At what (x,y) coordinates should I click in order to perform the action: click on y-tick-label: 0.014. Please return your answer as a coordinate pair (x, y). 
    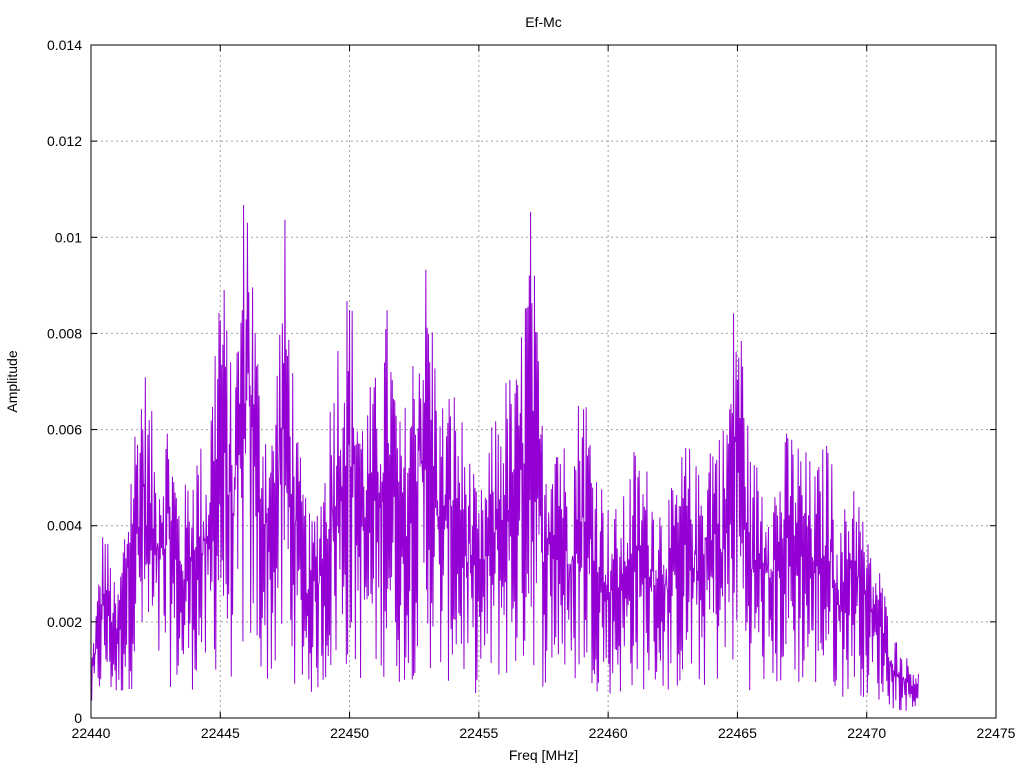
    Looking at the image, I should click on (64, 45).